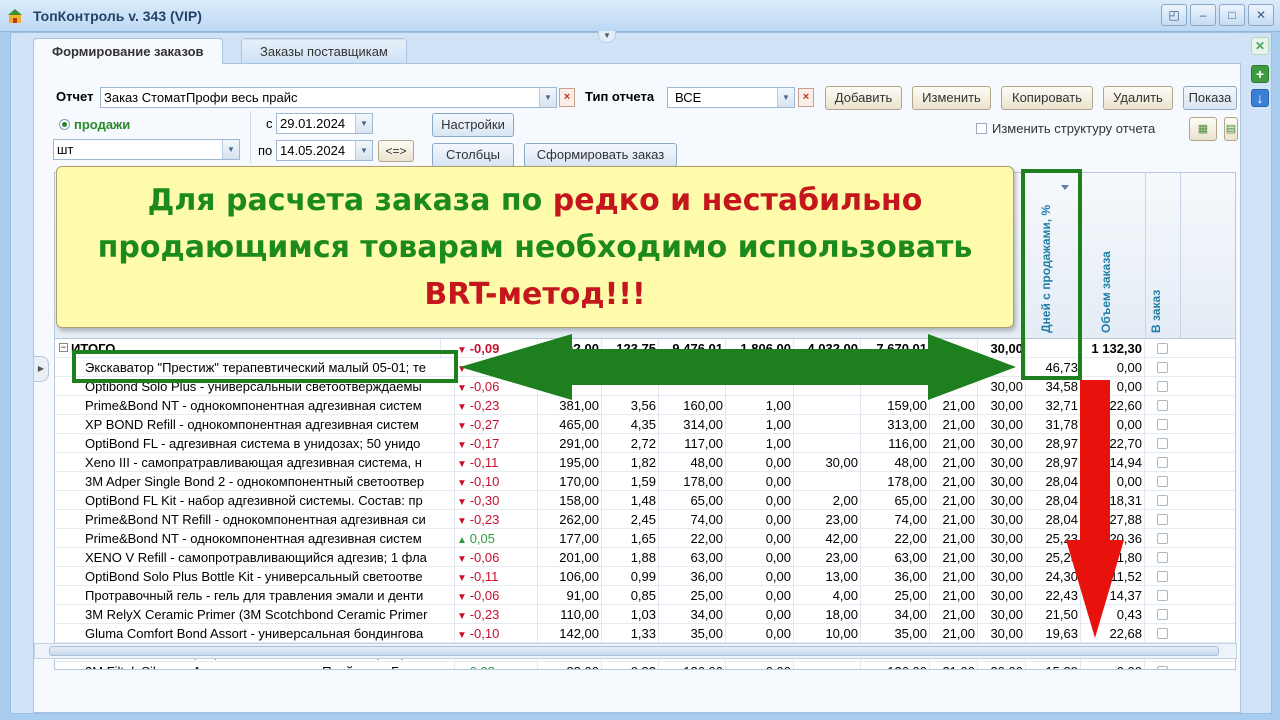 The height and width of the screenshot is (720, 1280). I want to click on arrow-down-red, so click(1095, 509).